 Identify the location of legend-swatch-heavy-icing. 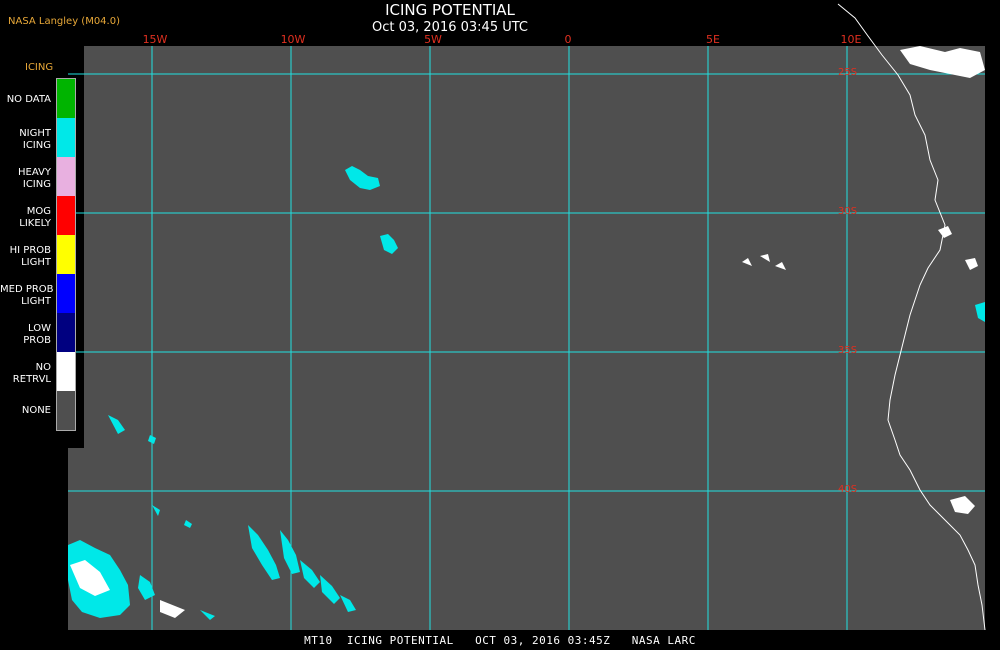
(66, 176).